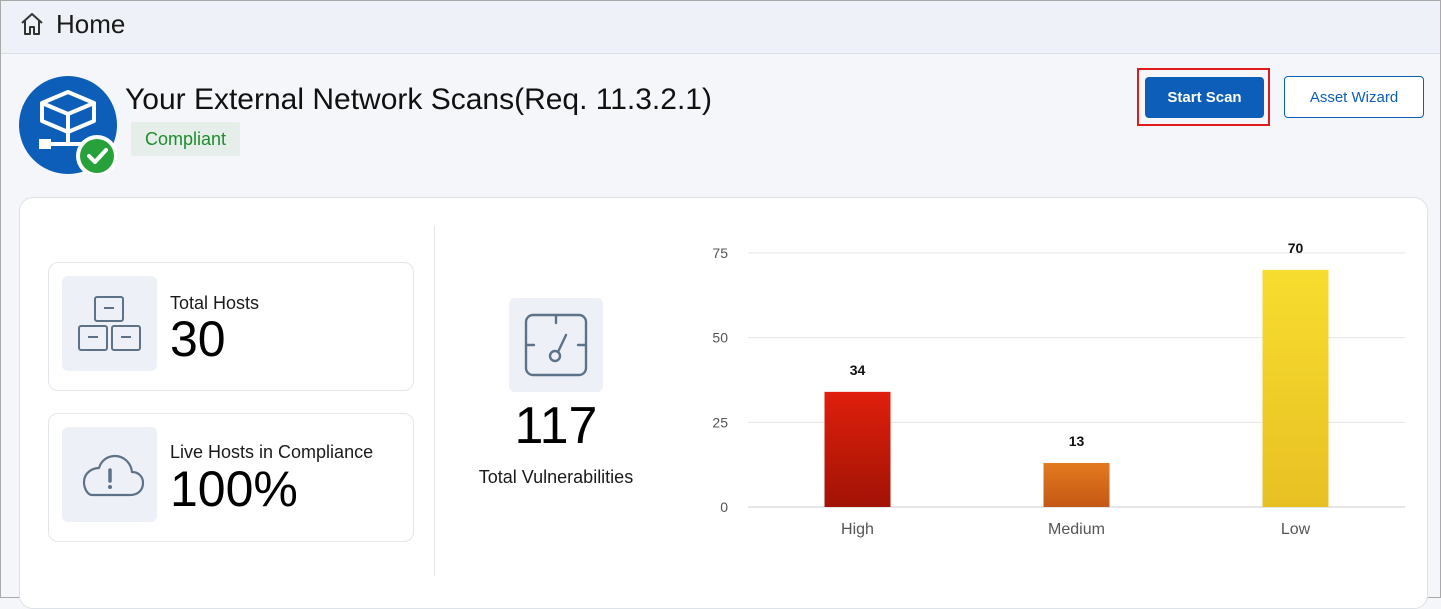 This screenshot has width=1441, height=609. I want to click on network-scan-icon, so click(68, 125).